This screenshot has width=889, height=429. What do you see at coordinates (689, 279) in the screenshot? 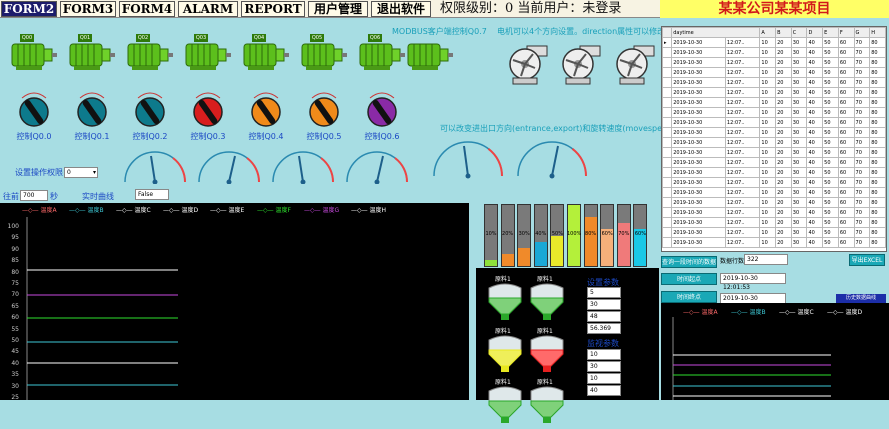
I see `start-time-button: 时间起点` at bounding box center [689, 279].